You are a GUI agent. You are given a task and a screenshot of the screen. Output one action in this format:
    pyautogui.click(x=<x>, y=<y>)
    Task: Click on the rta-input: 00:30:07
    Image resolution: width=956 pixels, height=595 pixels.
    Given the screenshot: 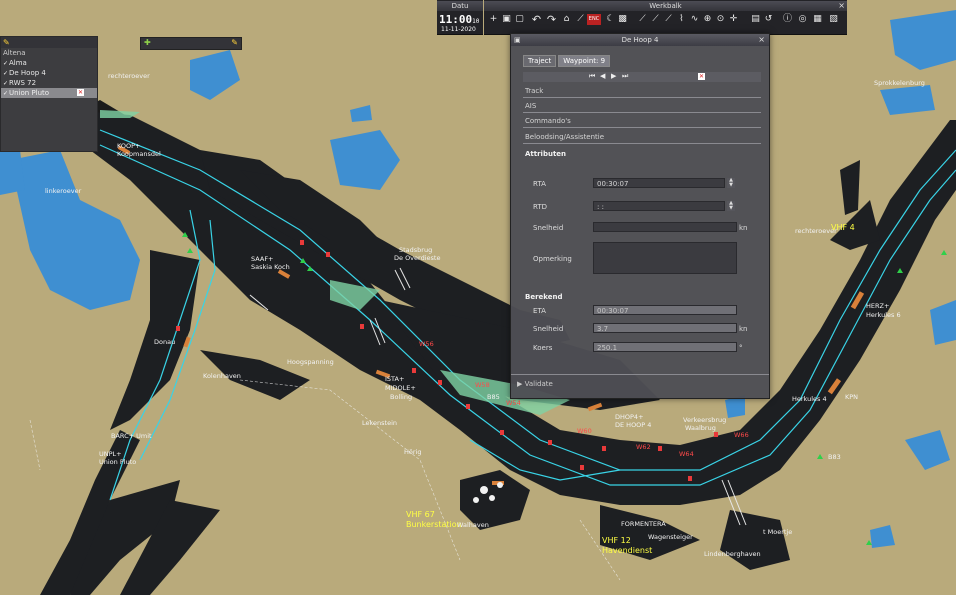 What is the action you would take?
    pyautogui.click(x=659, y=183)
    